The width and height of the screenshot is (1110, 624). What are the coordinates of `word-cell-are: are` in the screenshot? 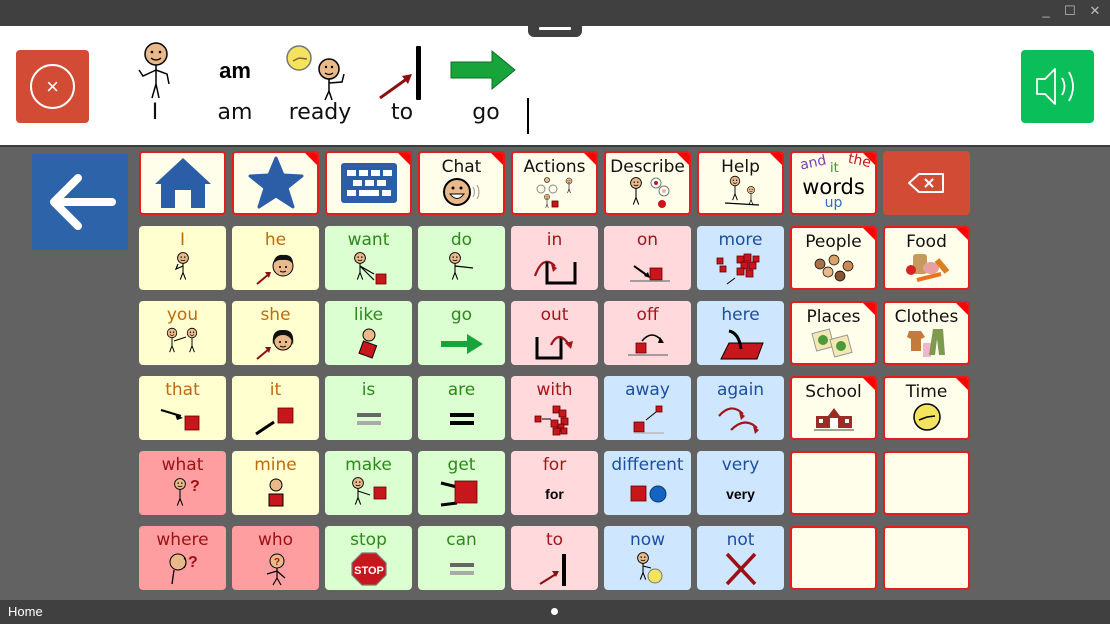 It's located at (461, 408).